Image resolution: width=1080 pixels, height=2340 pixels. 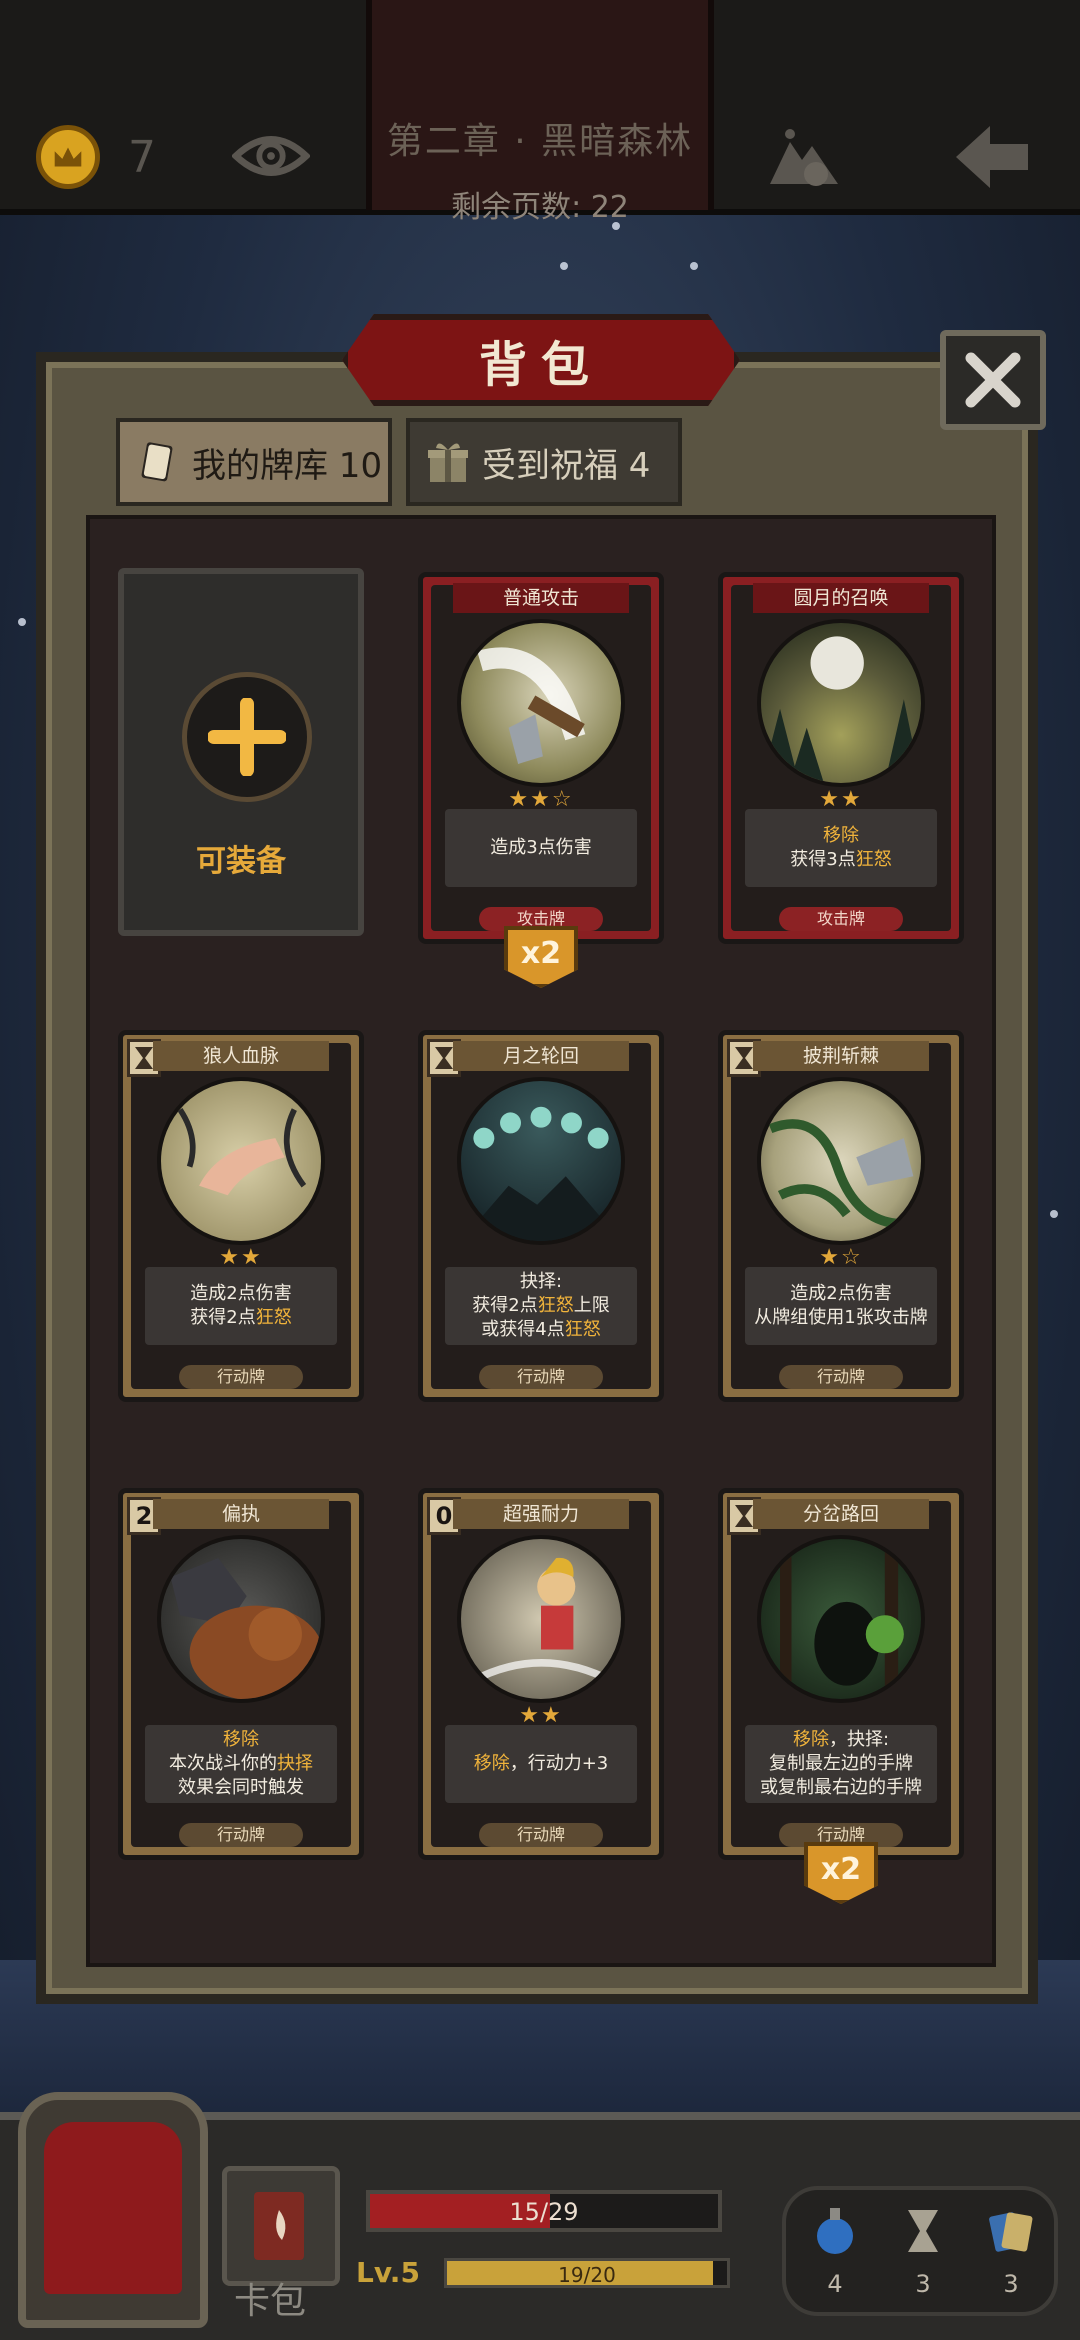 What do you see at coordinates (541, 1329) in the screenshot?
I see `desc-line: 或获得4点狂怒` at bounding box center [541, 1329].